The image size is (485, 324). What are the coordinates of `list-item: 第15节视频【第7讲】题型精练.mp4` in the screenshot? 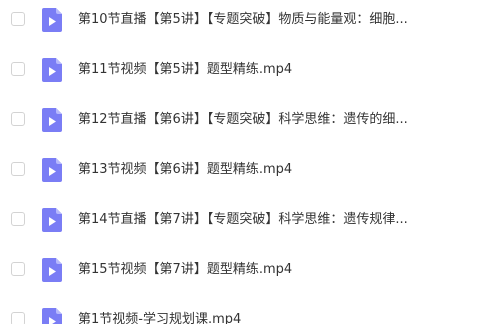 It's located at (242, 270).